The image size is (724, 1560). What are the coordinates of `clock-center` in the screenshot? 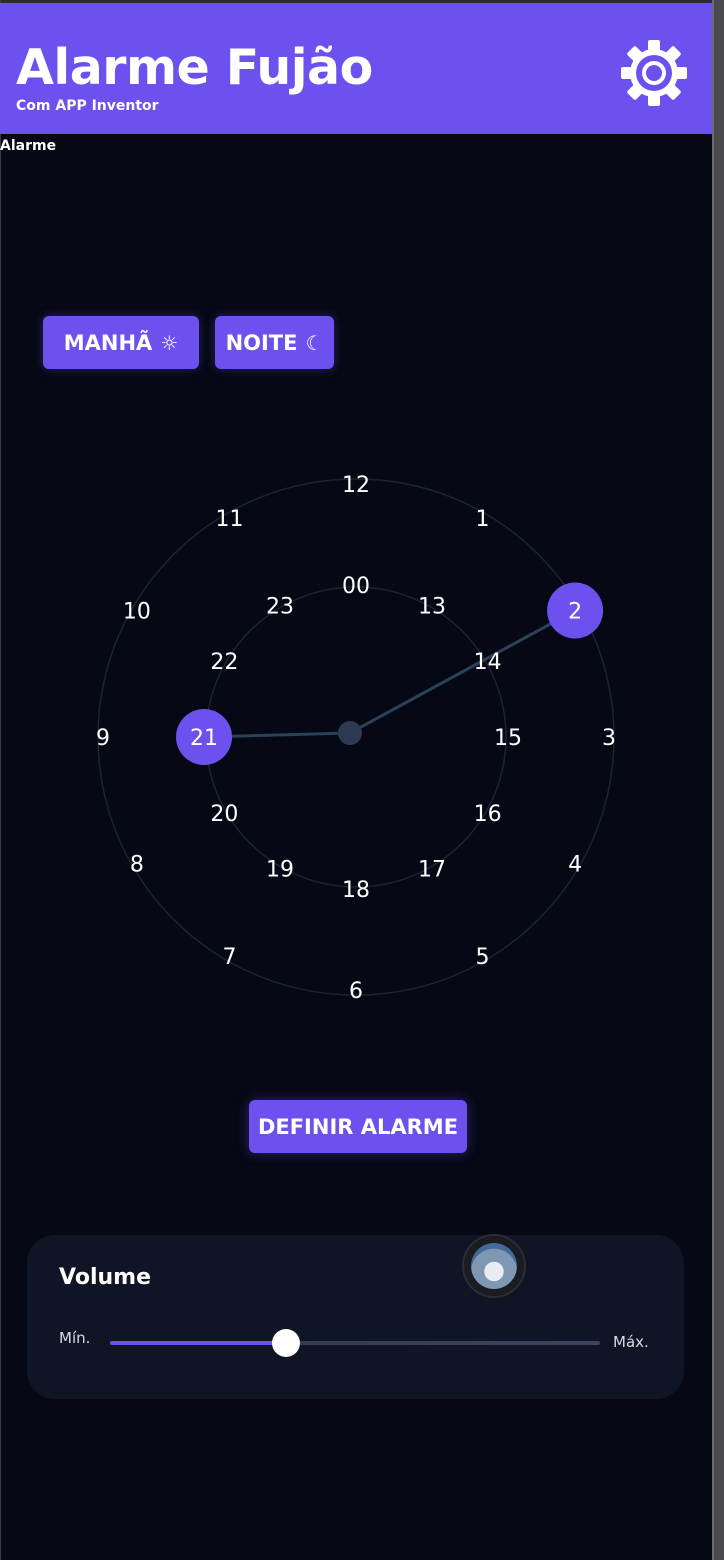 It's located at (350, 733).